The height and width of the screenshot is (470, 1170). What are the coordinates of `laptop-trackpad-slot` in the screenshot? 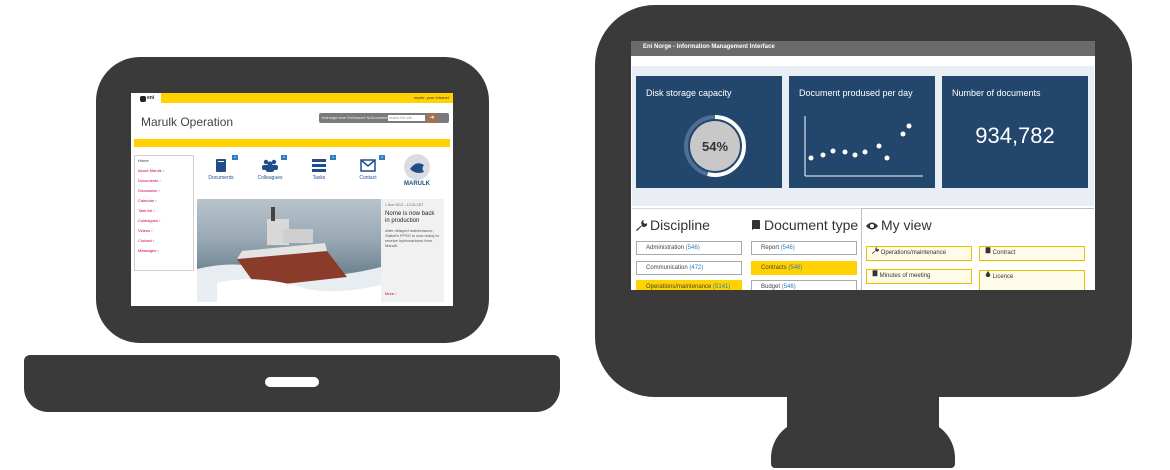 It's located at (292, 382).